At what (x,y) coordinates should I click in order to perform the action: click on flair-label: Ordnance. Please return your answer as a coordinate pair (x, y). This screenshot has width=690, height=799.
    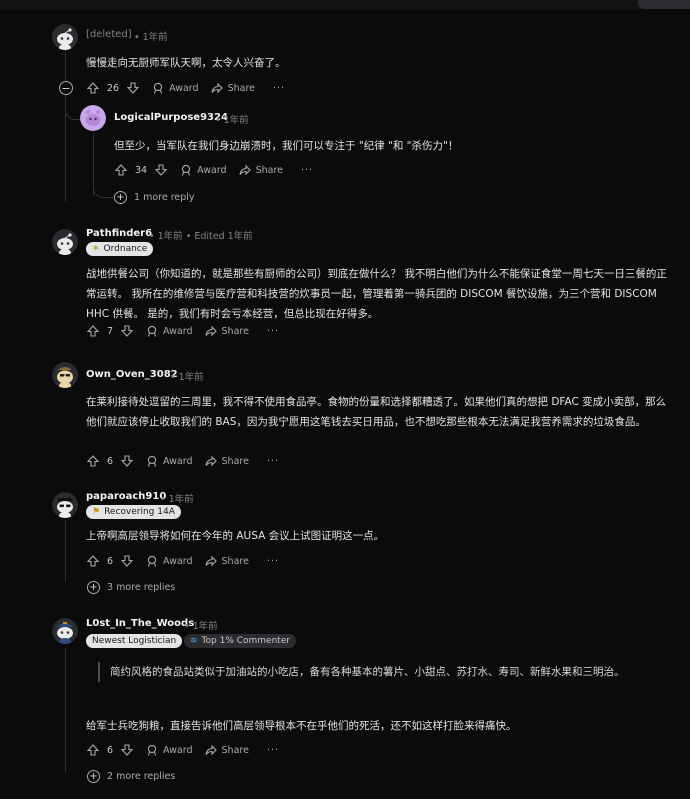
    Looking at the image, I should click on (125, 249).